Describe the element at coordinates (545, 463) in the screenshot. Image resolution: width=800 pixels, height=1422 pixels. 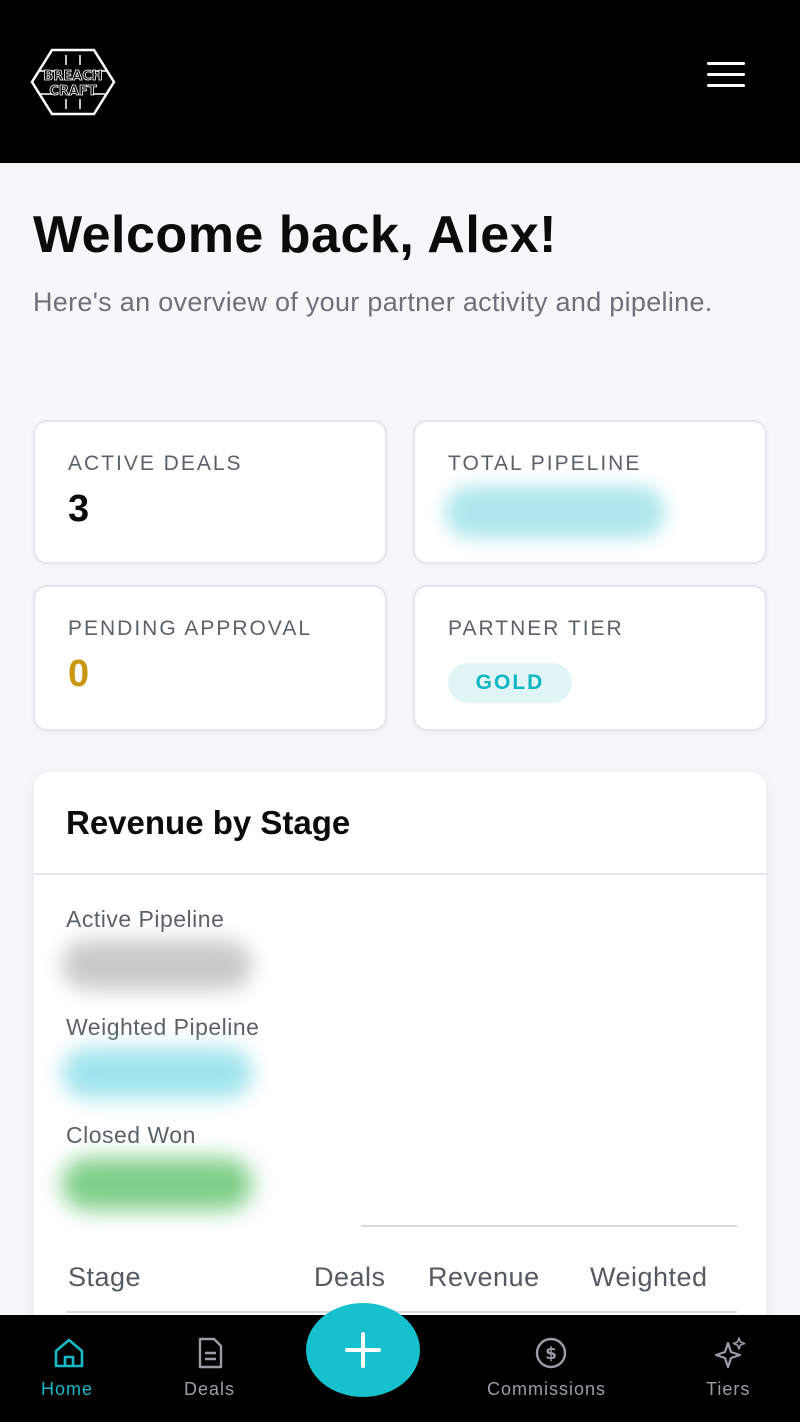
I see `total-pipeline-label: TOTAL PIPELINE` at that location.